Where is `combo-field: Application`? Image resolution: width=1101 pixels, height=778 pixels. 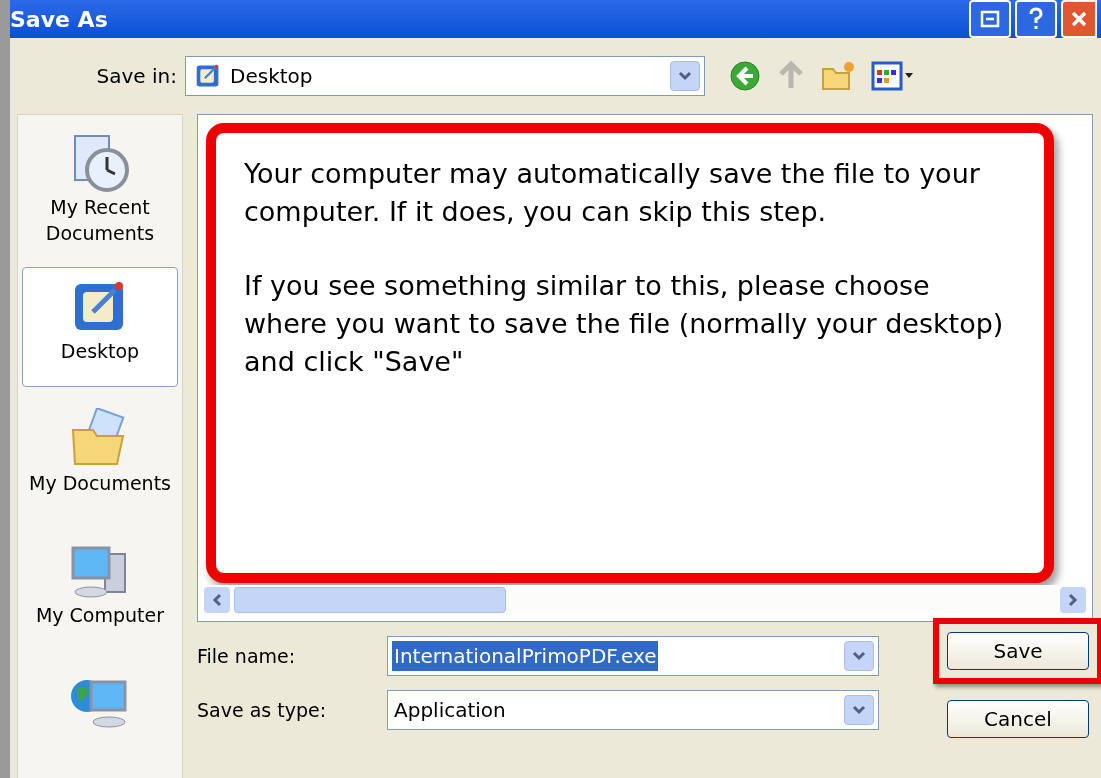
combo-field: Application is located at coordinates (633, 710).